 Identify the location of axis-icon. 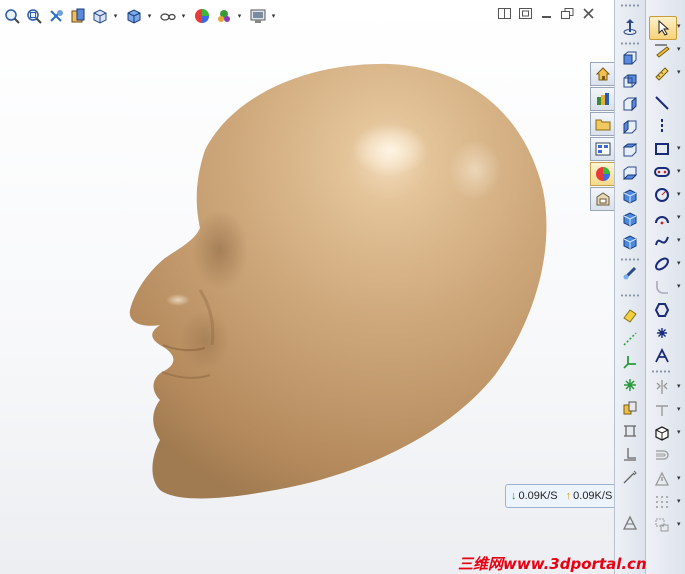
(630, 339).